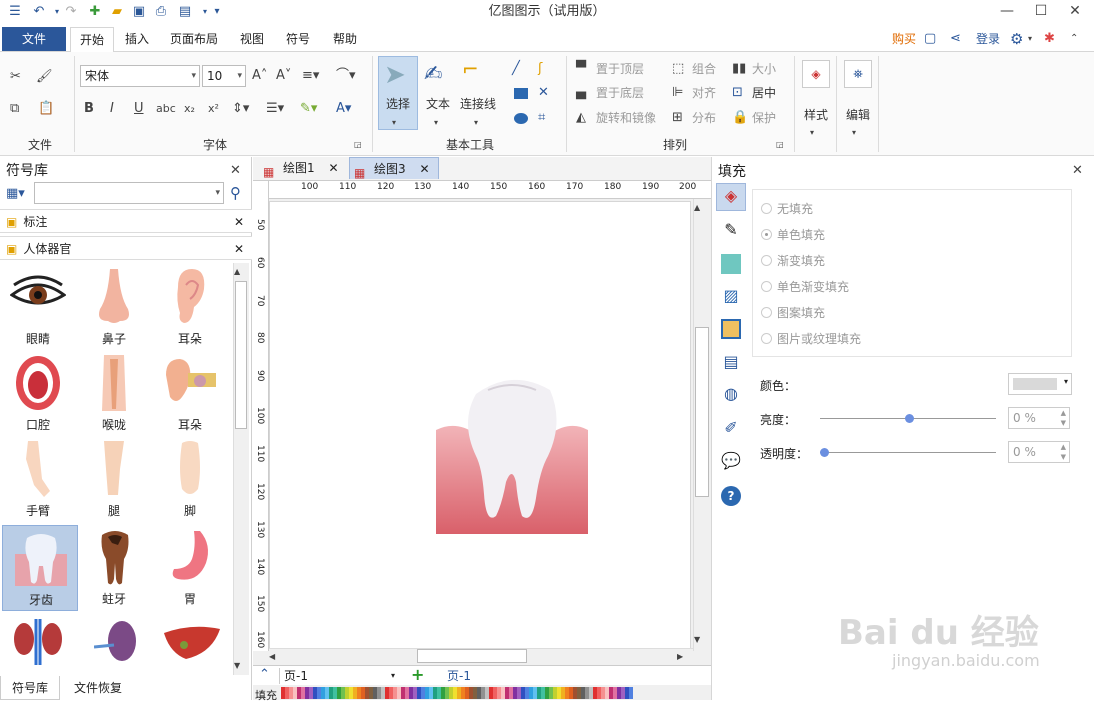 This screenshot has width=1094, height=703. Describe the element at coordinates (117, 12) in the screenshot. I see `open-file-icon: ▰` at that location.